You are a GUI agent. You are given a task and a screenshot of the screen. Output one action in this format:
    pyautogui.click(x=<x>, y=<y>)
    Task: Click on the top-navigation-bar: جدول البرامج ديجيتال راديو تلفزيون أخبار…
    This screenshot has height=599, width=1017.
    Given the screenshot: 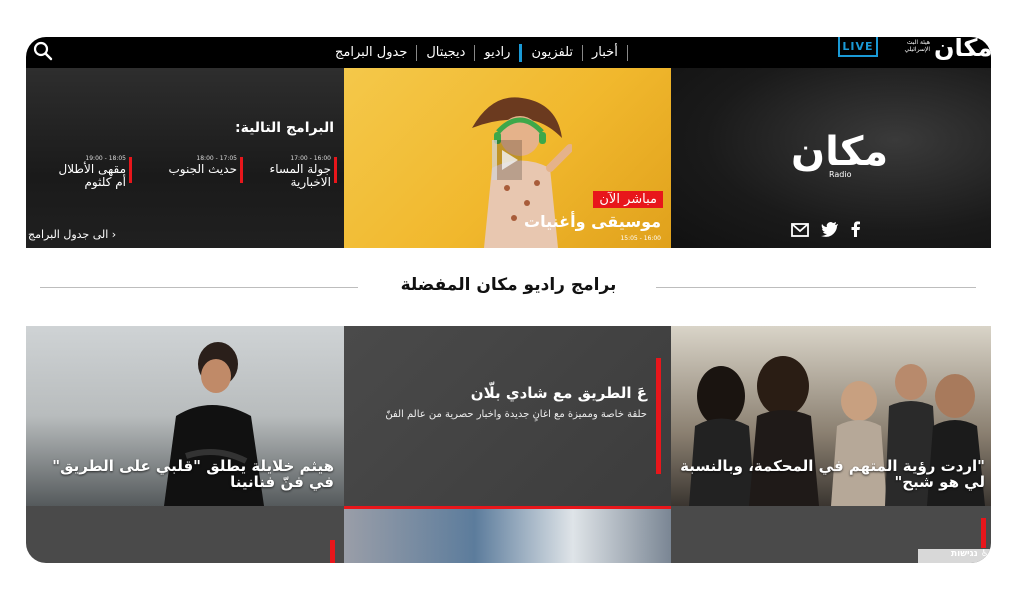 What is the action you would take?
    pyautogui.click(x=508, y=52)
    